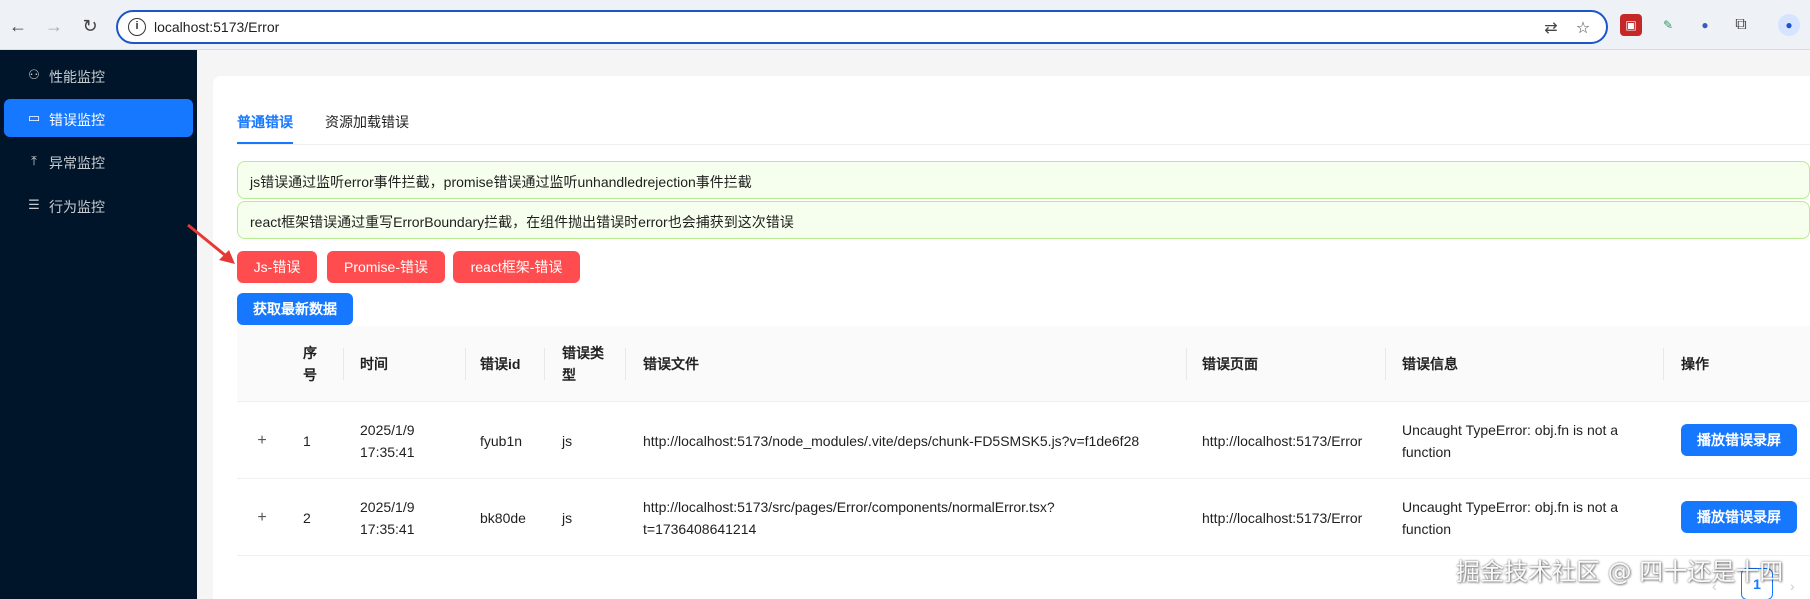 The height and width of the screenshot is (599, 1810). Describe the element at coordinates (503, 518) in the screenshot. I see `cell-id: bk80de` at that location.